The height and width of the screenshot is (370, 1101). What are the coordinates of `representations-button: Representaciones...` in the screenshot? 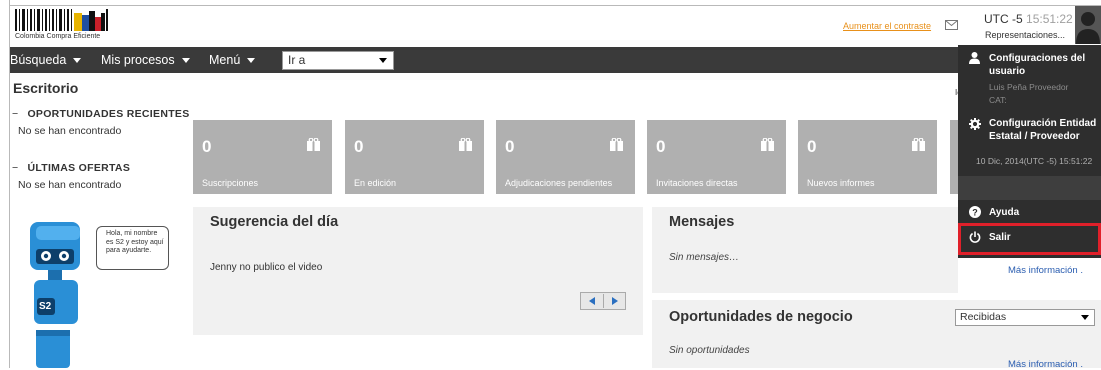 It's located at (1025, 35).